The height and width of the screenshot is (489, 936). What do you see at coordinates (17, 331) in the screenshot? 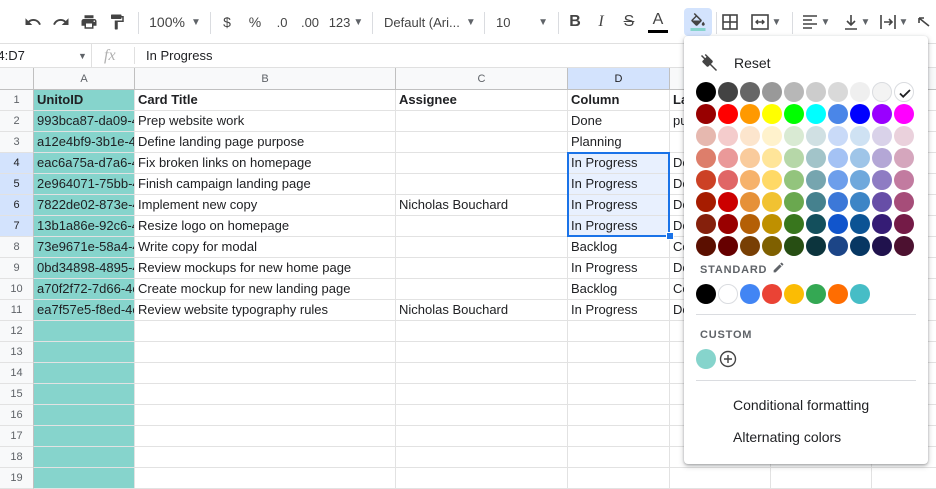
I see `row-header: 12` at bounding box center [17, 331].